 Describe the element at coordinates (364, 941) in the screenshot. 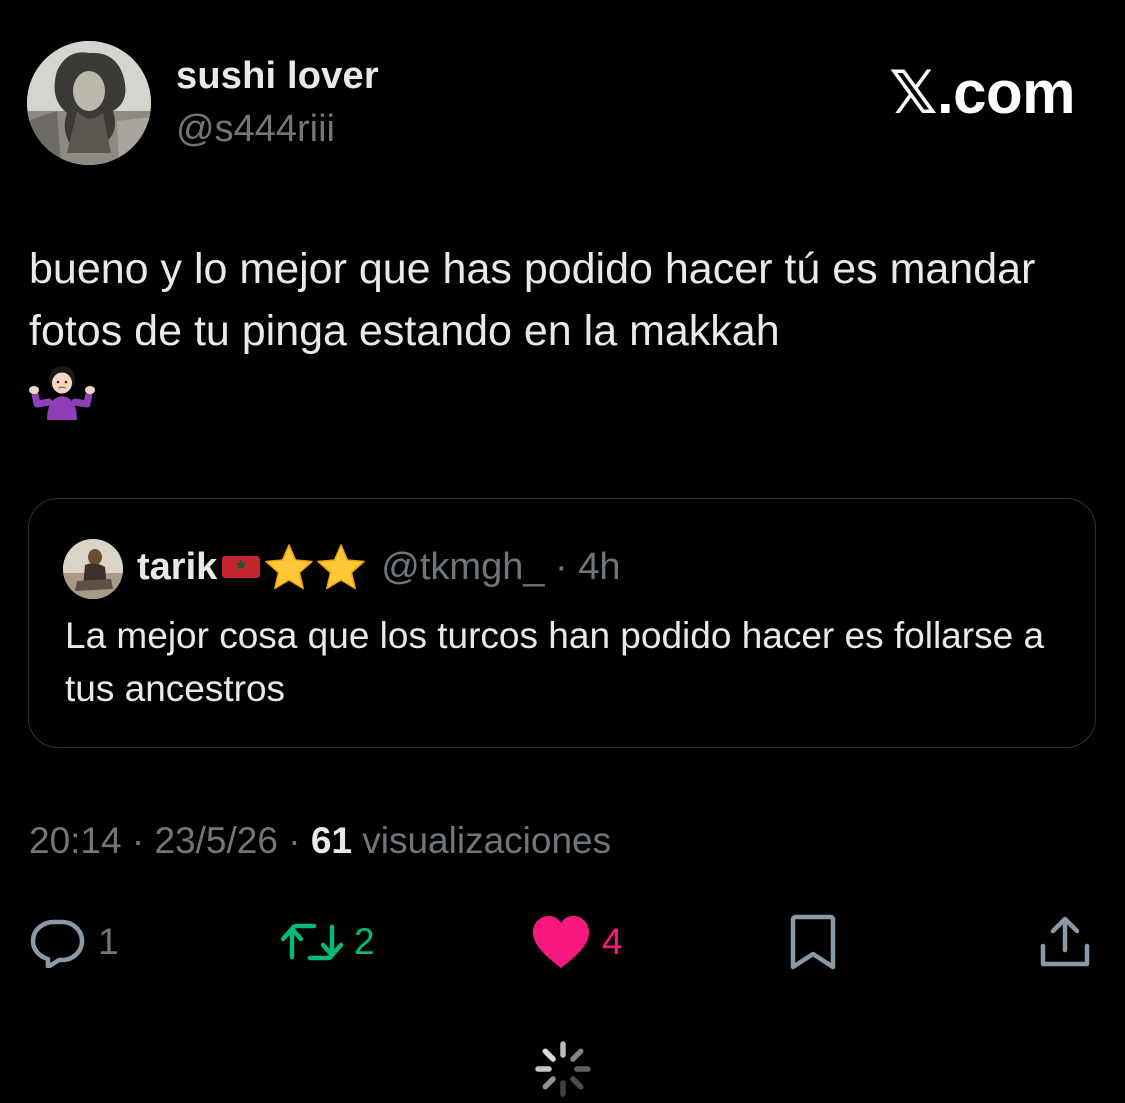

I see `retweet-count: 2` at that location.